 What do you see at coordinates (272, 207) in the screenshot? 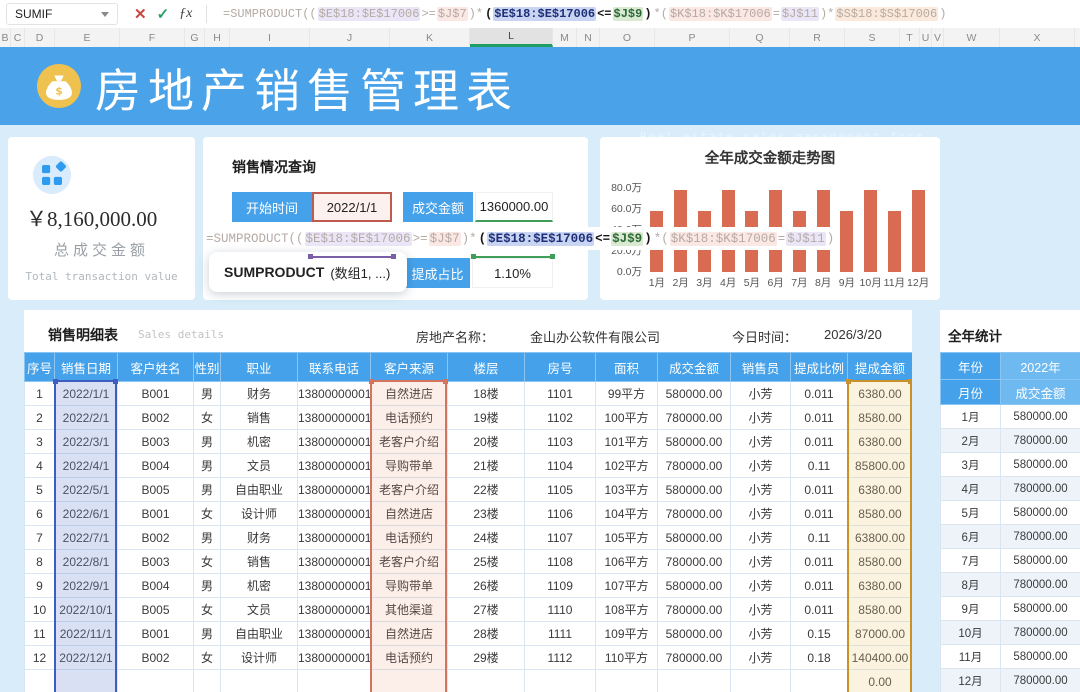
I see `start-time-label: 开始时间` at bounding box center [272, 207].